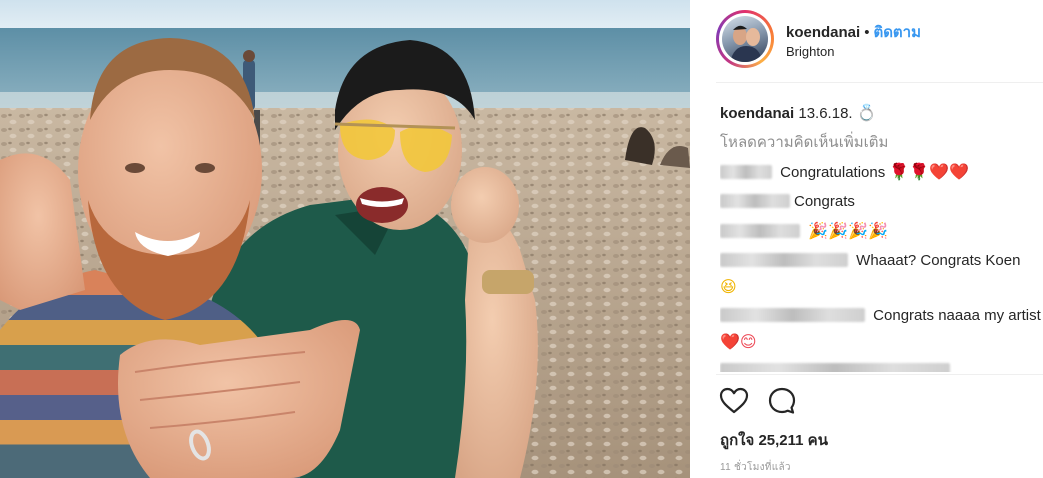 The image size is (1043, 478). I want to click on follow-button: ติดตาม, so click(897, 32).